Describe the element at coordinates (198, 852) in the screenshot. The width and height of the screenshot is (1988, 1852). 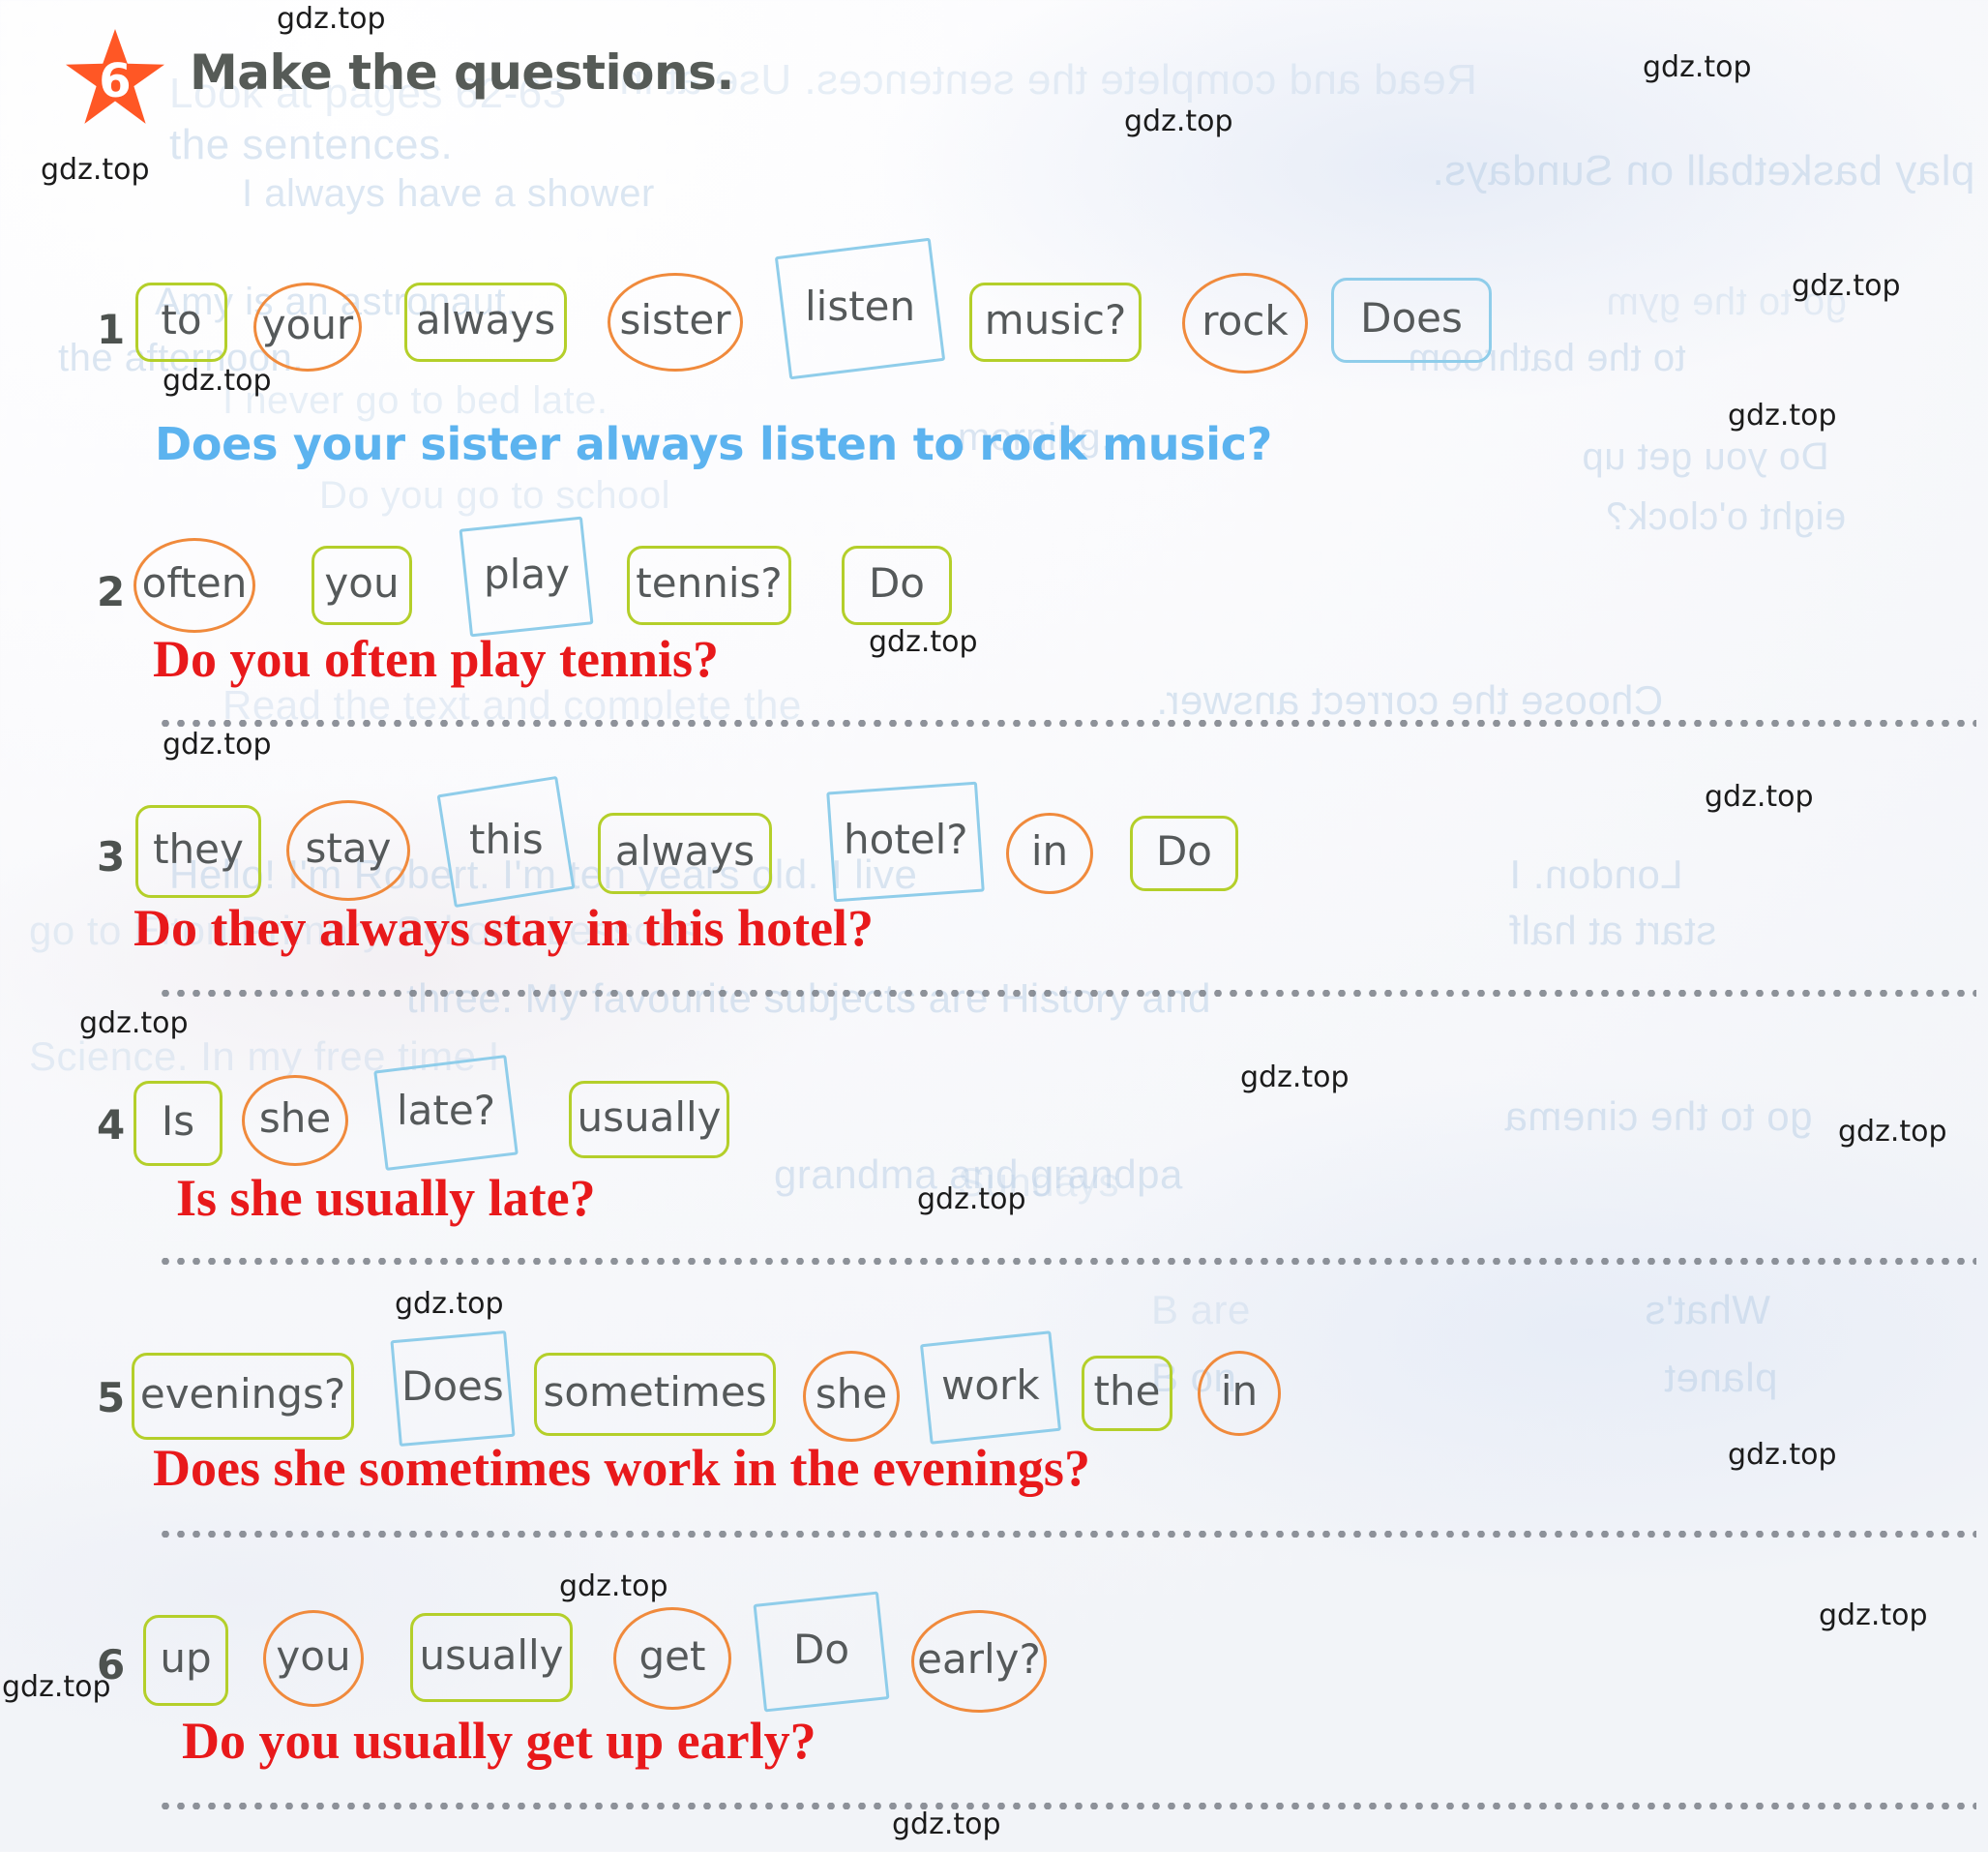
I see `word-tile: they` at that location.